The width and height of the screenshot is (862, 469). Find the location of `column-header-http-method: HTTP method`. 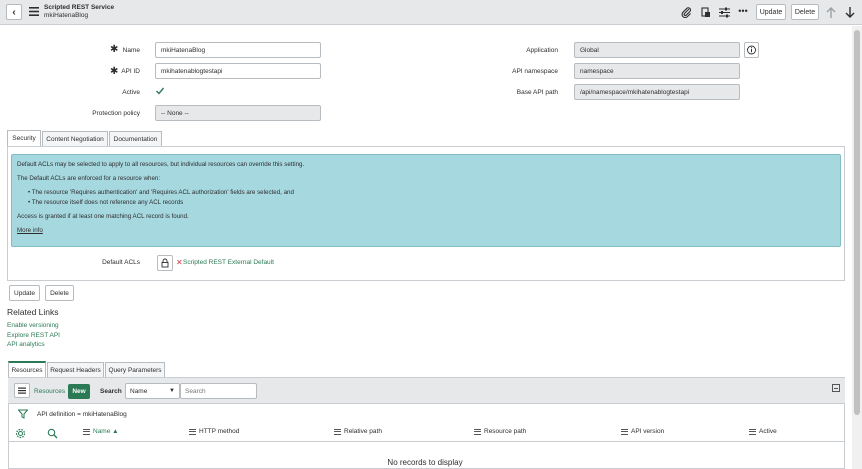

column-header-http-method: HTTP method is located at coordinates (214, 431).